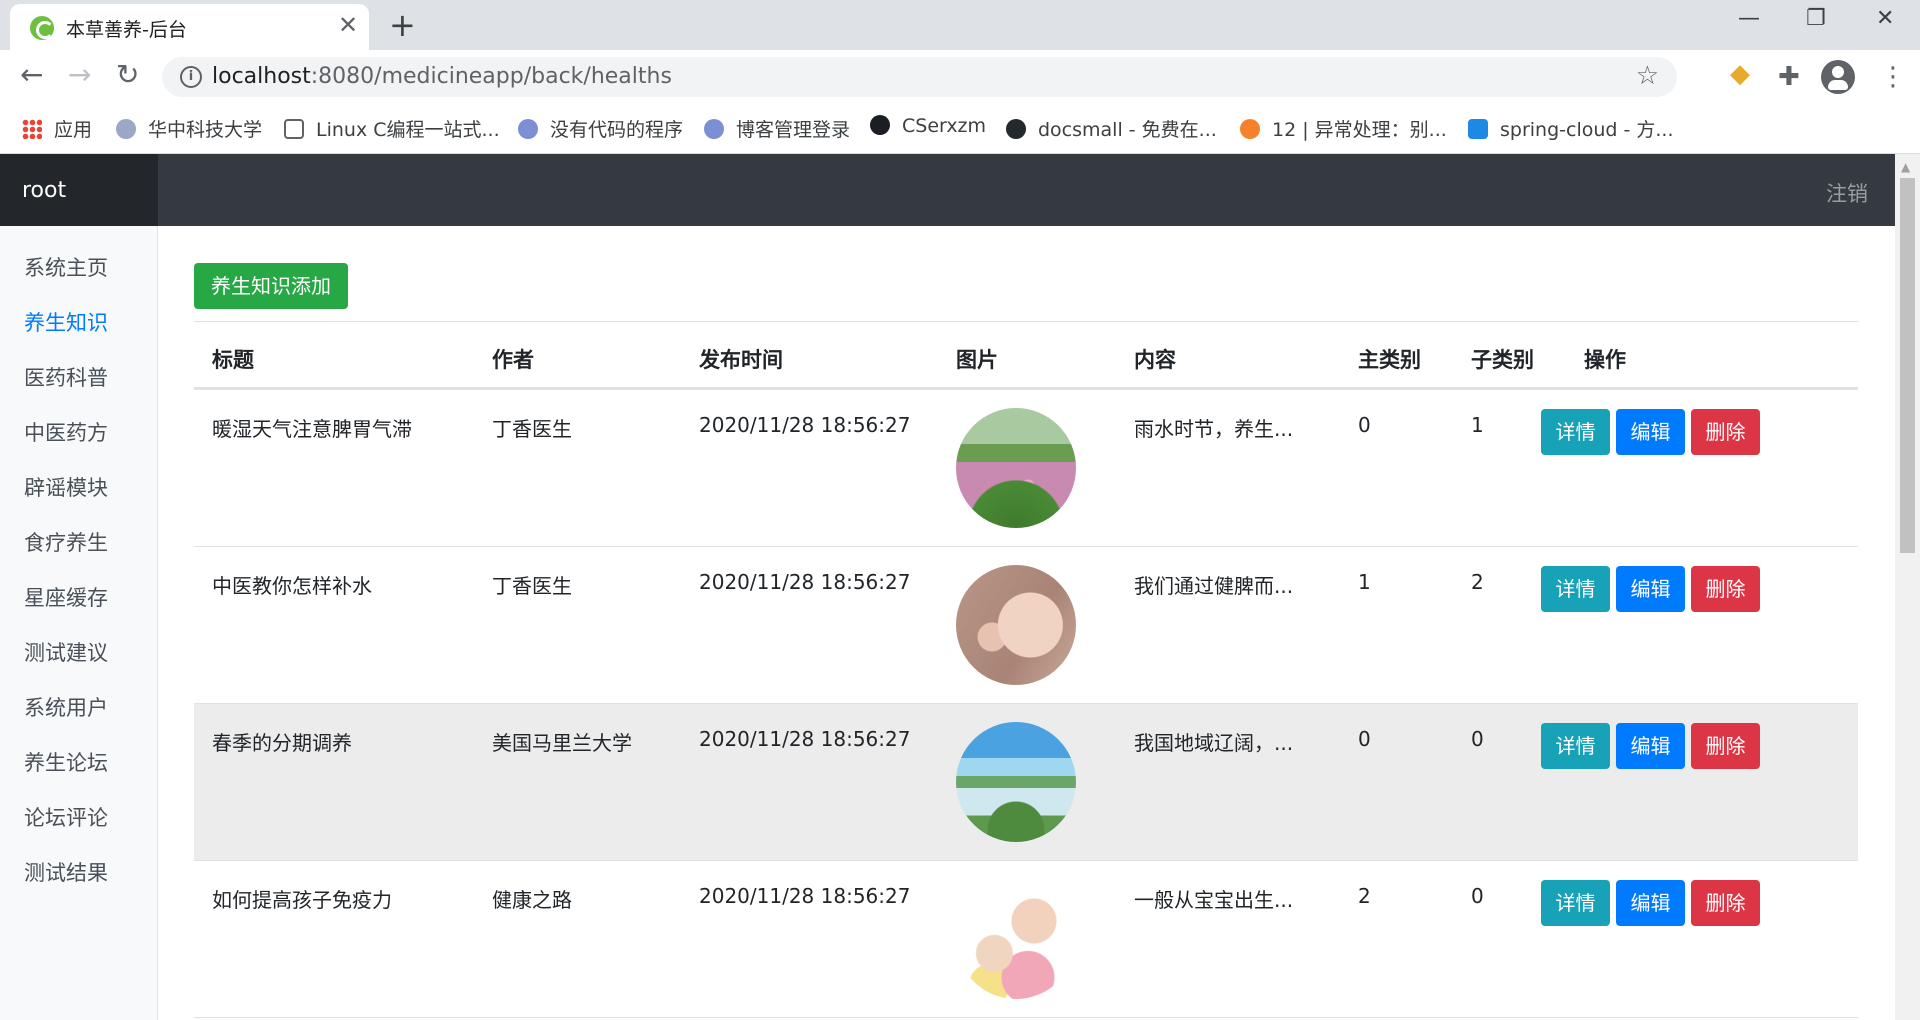 This screenshot has width=1920, height=1020. What do you see at coordinates (189, 128) in the screenshot?
I see `bookmark-hust: 华中科技大学` at bounding box center [189, 128].